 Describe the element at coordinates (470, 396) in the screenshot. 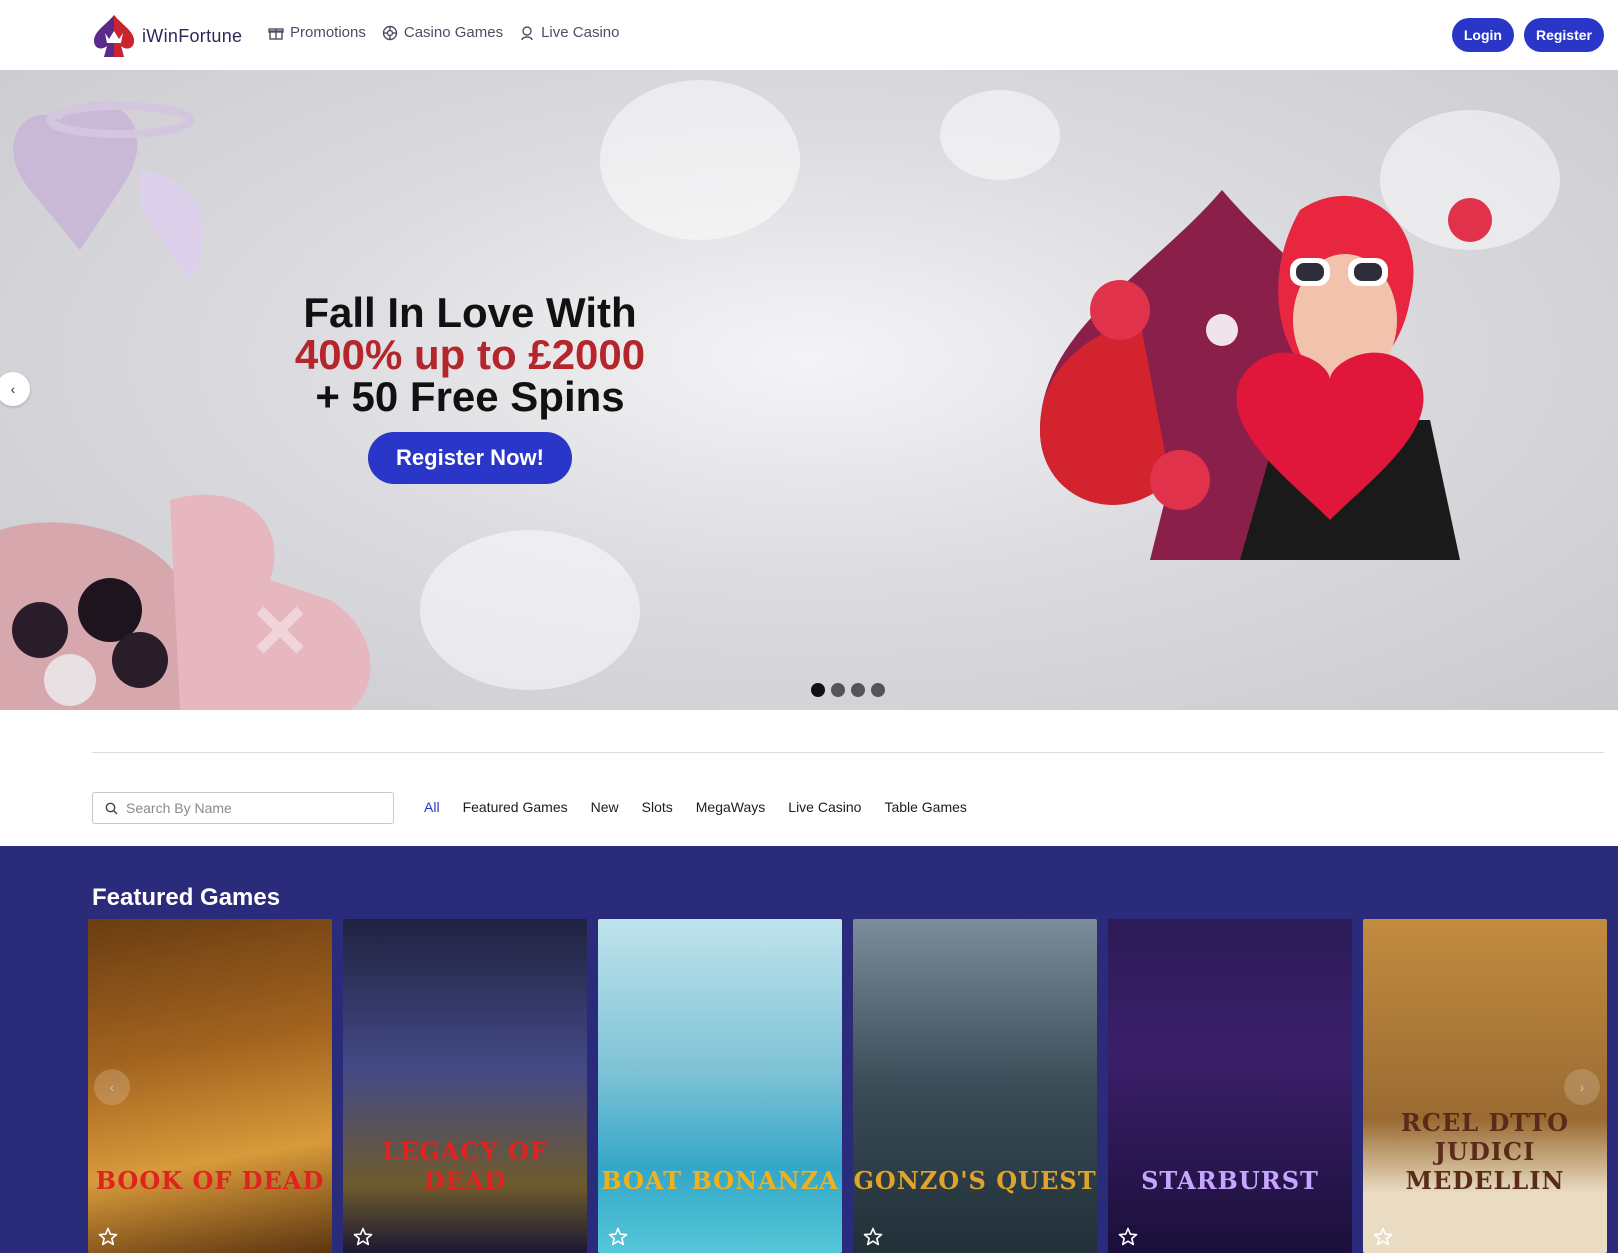

I see `hero-spins-line: + 50 Free Spins` at that location.